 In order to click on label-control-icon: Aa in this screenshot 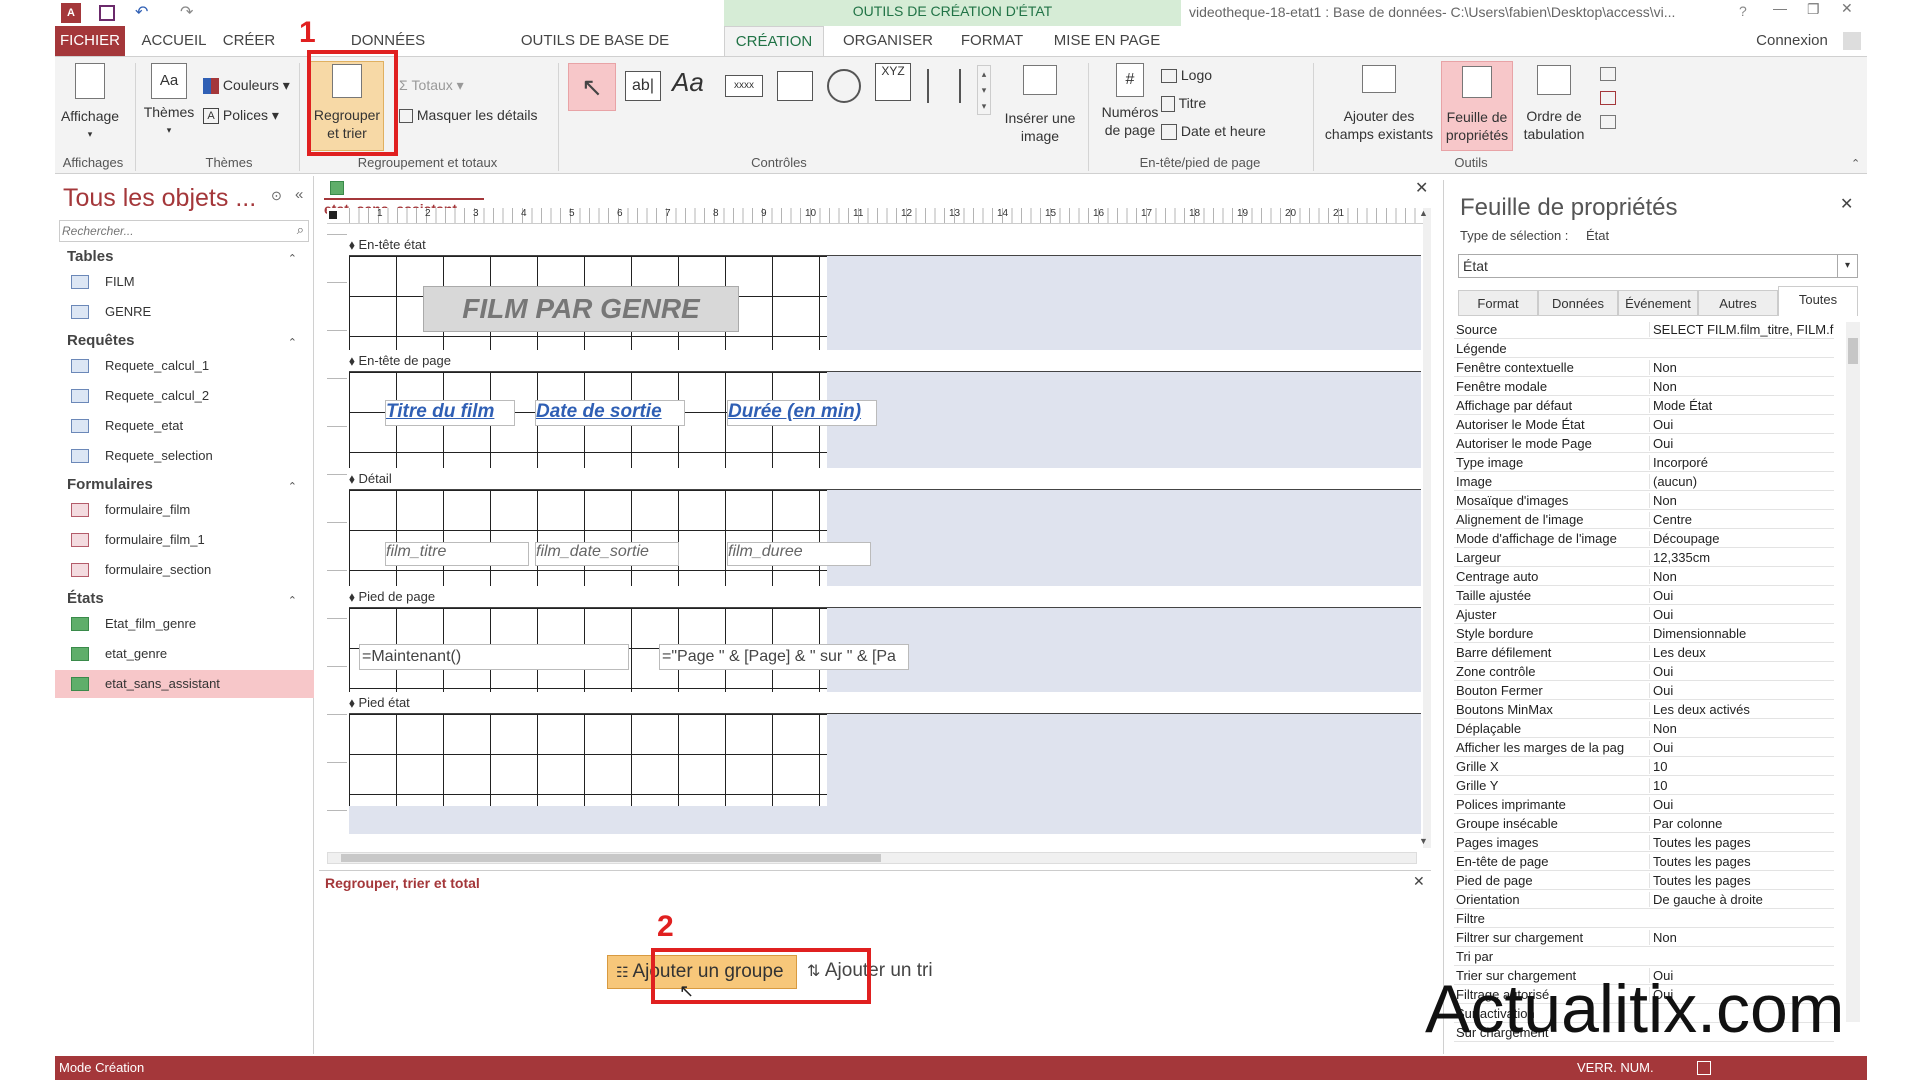, I will do `click(688, 82)`.